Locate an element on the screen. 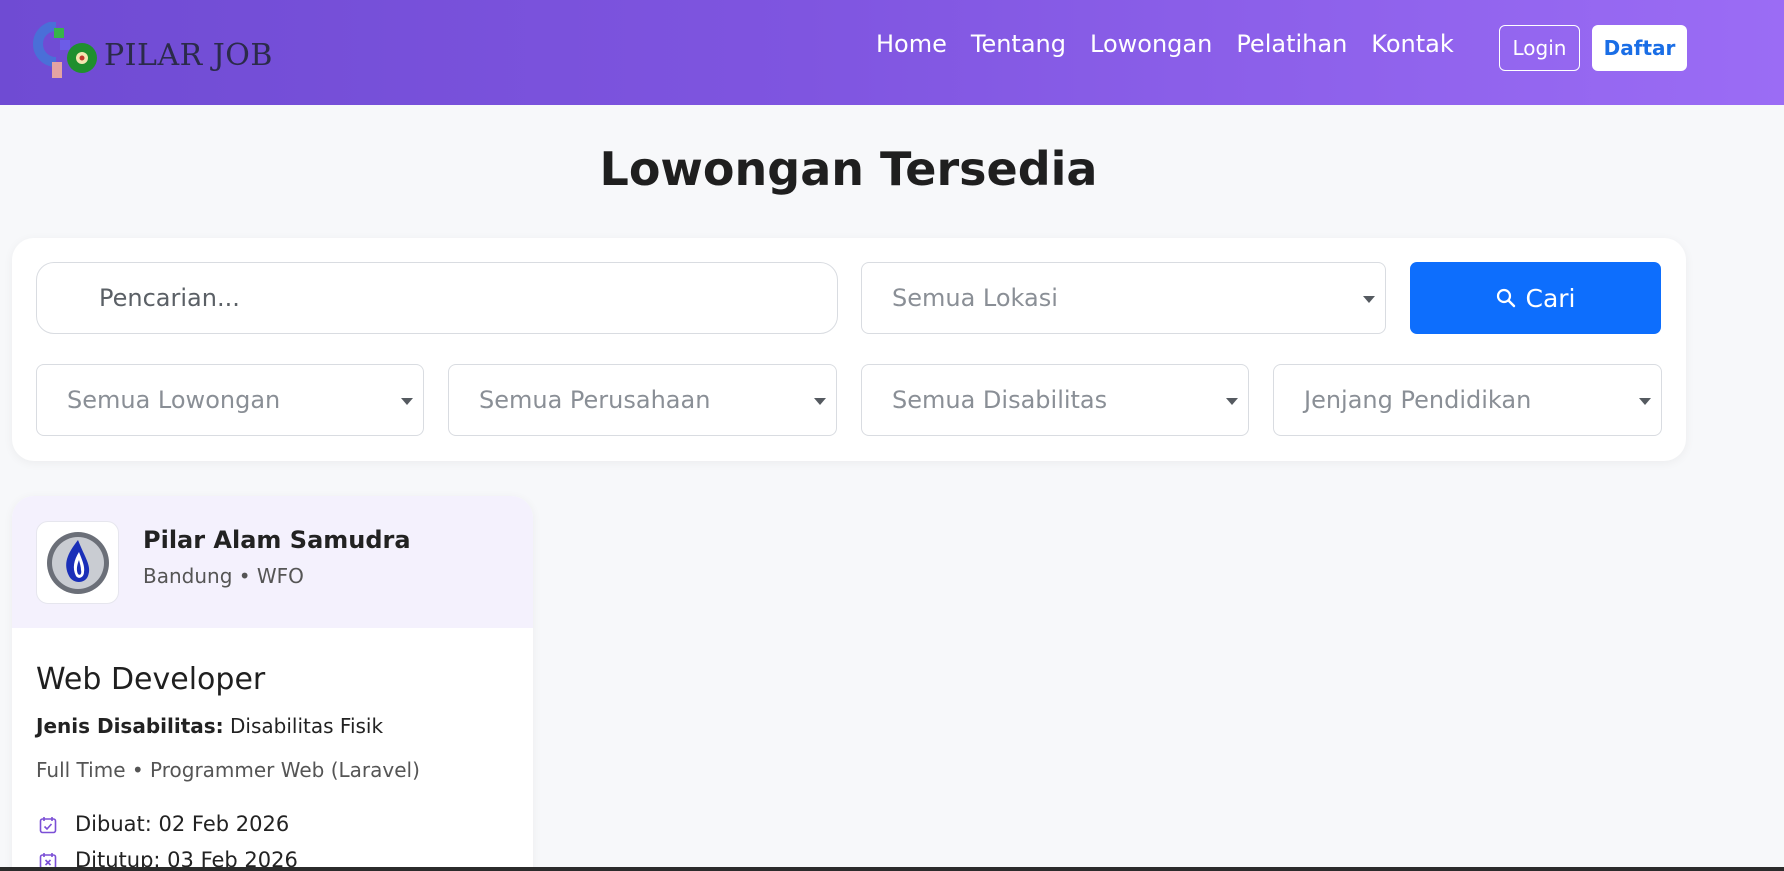 This screenshot has height=871, width=1784. job-type-select-value: Semua Lowongan is located at coordinates (174, 400).